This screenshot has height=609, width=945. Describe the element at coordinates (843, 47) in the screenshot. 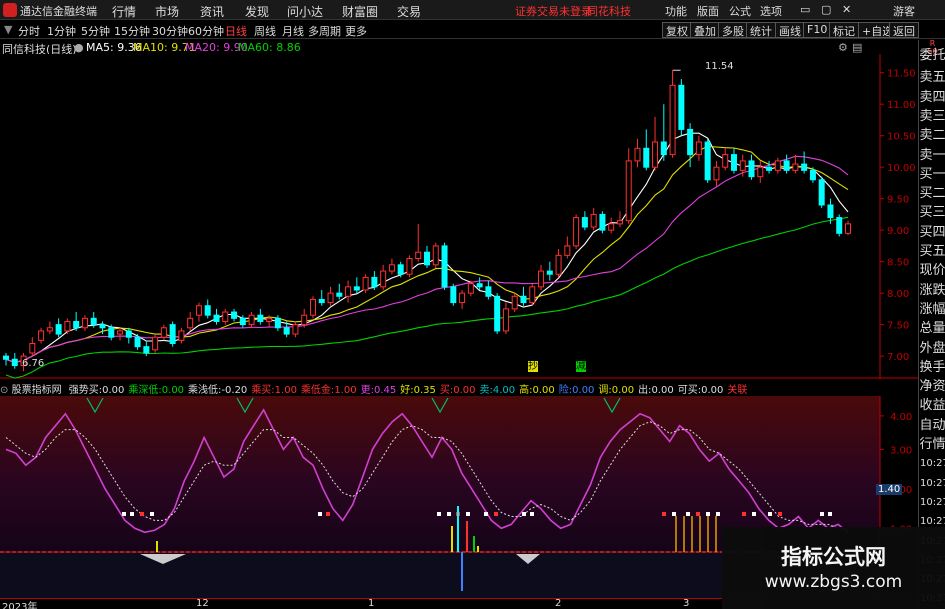

I see `chart-settings-icon: ⚙` at that location.